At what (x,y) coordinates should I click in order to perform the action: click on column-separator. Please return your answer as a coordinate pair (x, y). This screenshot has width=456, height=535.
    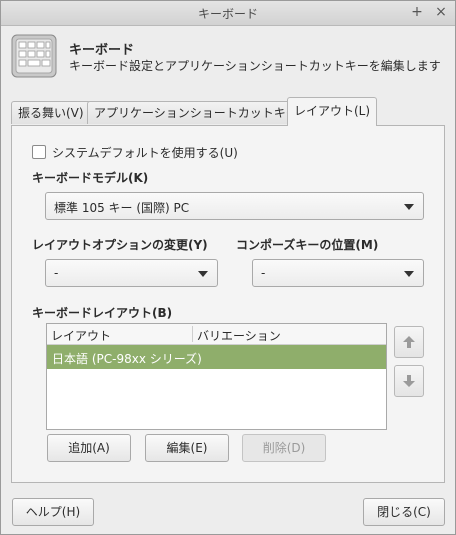
    Looking at the image, I should click on (192, 334).